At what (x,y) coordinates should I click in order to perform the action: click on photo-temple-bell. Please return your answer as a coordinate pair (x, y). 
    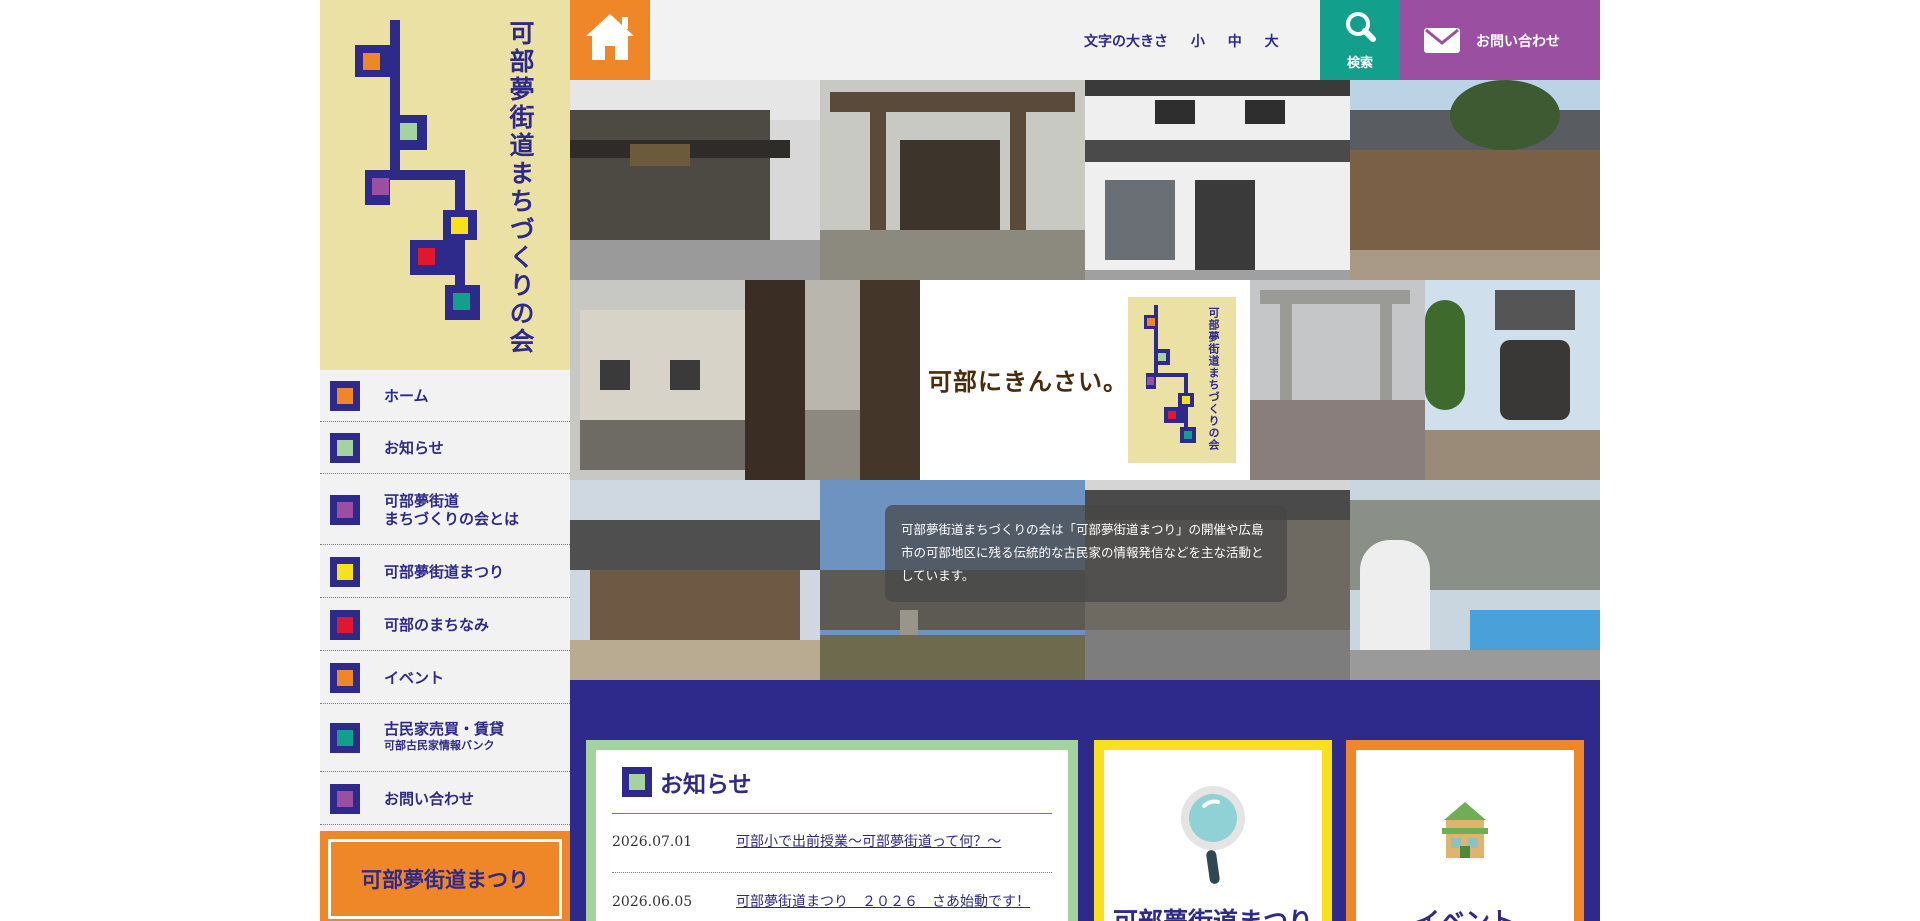
    Looking at the image, I should click on (1512, 380).